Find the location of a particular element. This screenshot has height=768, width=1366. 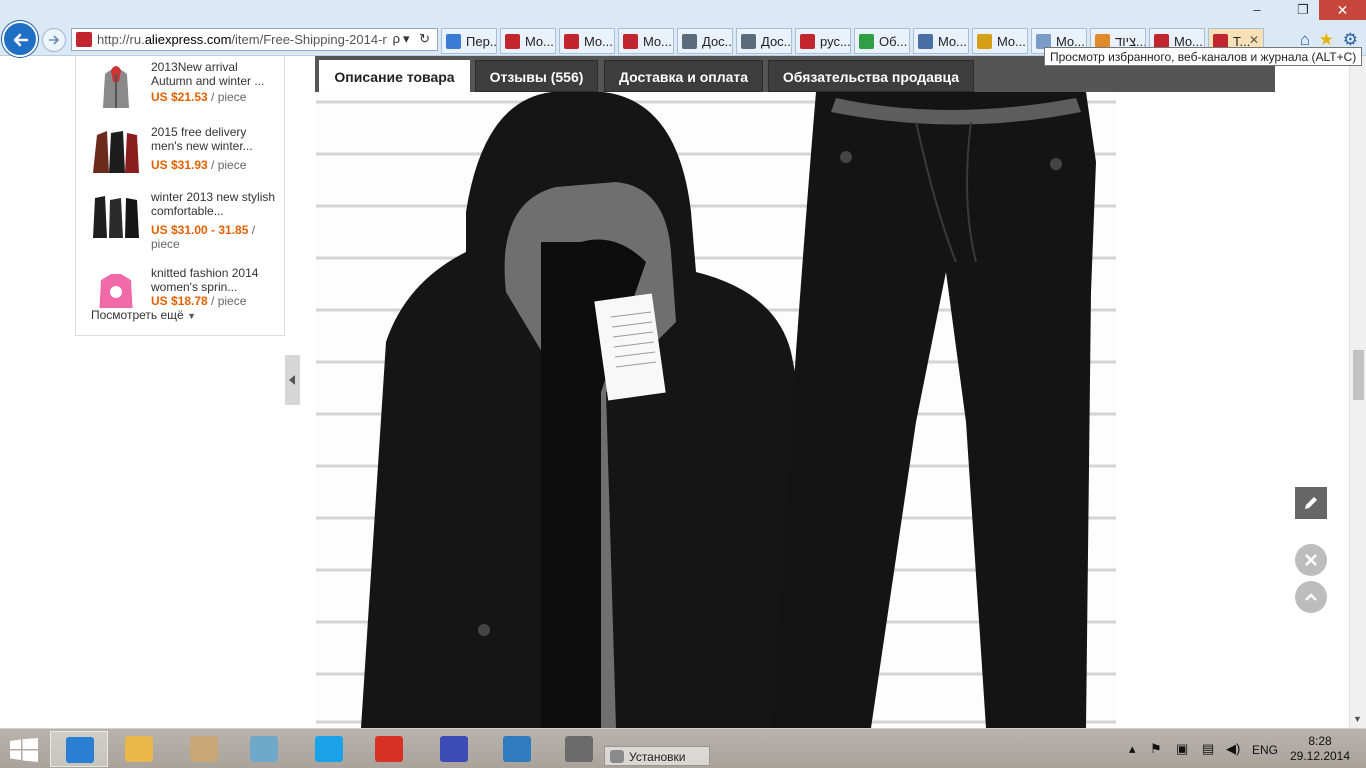

taskbar-app-file-explorer is located at coordinates (139, 749).